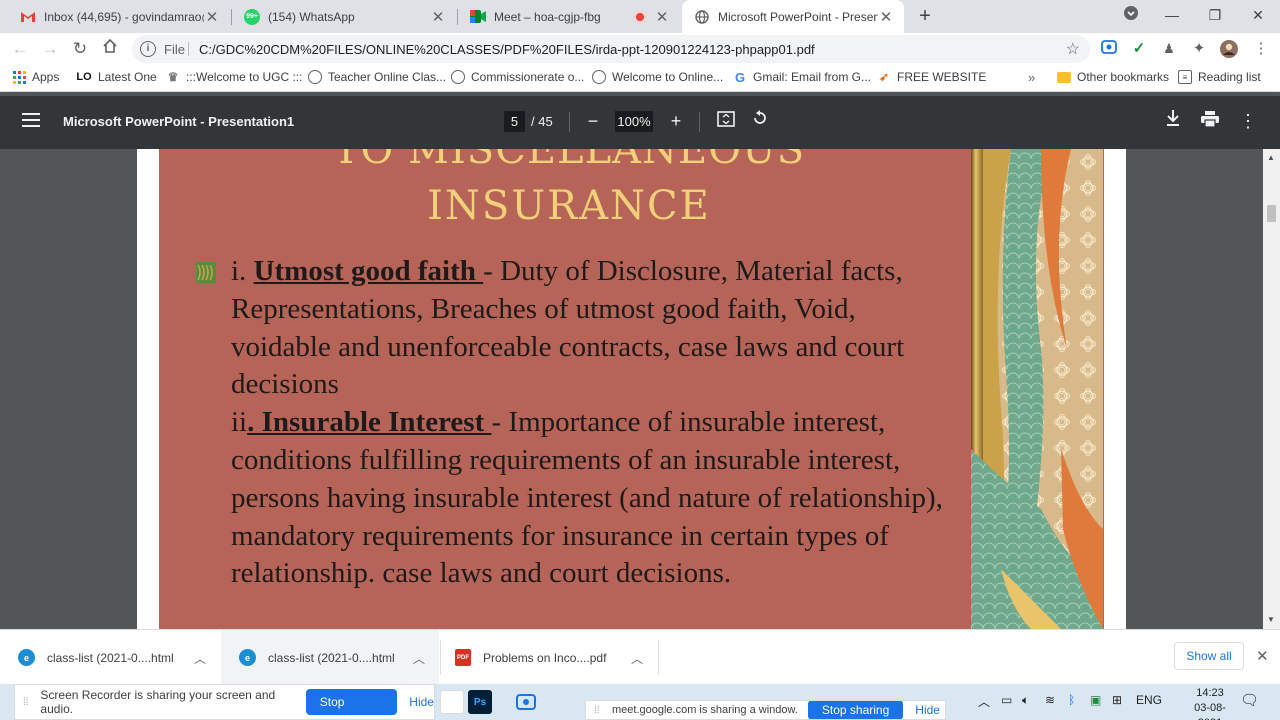  Describe the element at coordinates (1149, 700) in the screenshot. I see `language-indicator: ENG` at that location.